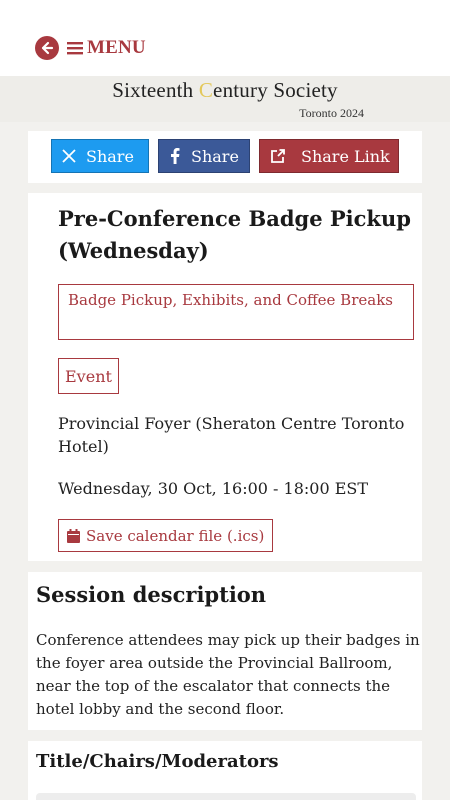 The image size is (450, 800). What do you see at coordinates (215, 156) in the screenshot?
I see `share-facebook-label: Share` at bounding box center [215, 156].